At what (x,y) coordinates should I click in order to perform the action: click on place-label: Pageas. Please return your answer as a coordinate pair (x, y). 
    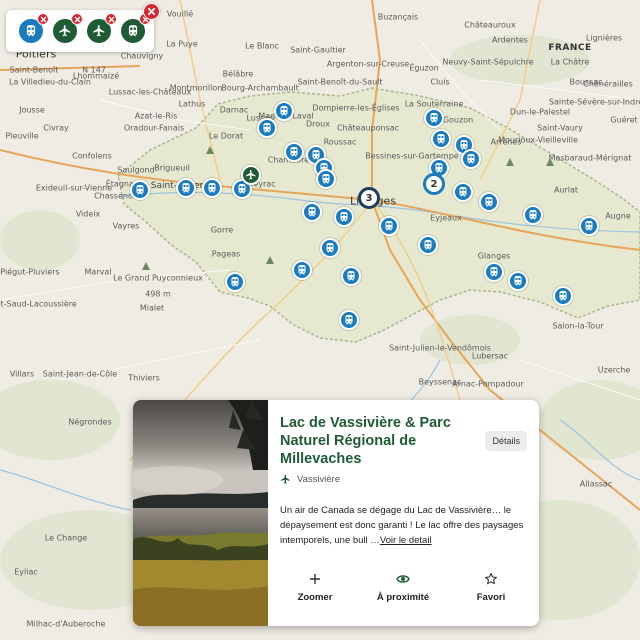
    Looking at the image, I should click on (226, 254).